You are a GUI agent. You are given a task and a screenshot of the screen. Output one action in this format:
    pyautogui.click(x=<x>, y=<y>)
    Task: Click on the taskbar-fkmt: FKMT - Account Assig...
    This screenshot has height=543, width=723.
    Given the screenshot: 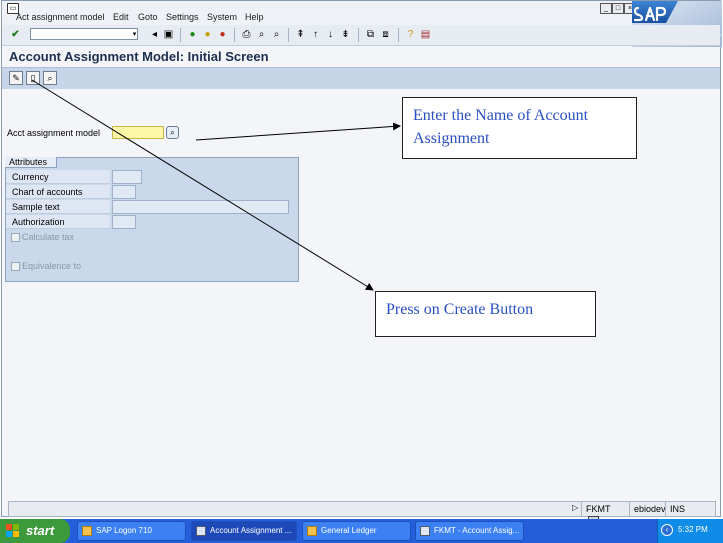 What is the action you would take?
    pyautogui.click(x=469, y=531)
    